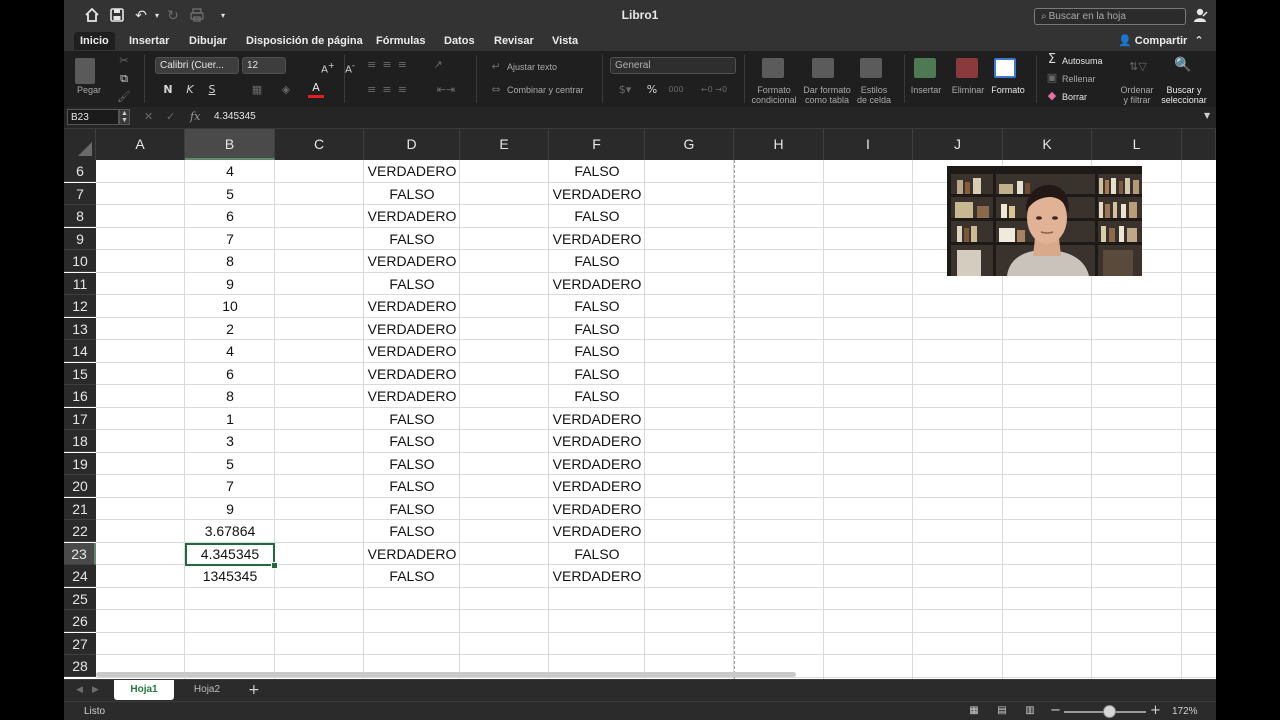 The width and height of the screenshot is (1280, 720). Describe the element at coordinates (80, 441) in the screenshot. I see `row-header-18: 18` at that location.